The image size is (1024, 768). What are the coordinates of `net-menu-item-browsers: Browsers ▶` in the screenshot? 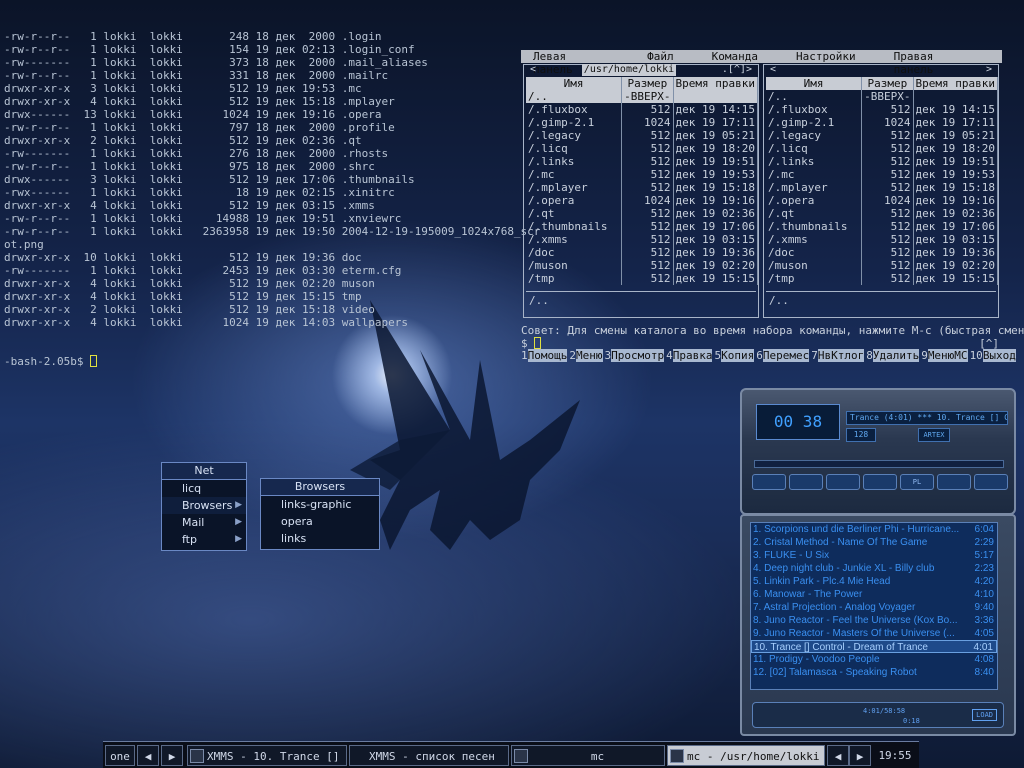 It's located at (204, 505).